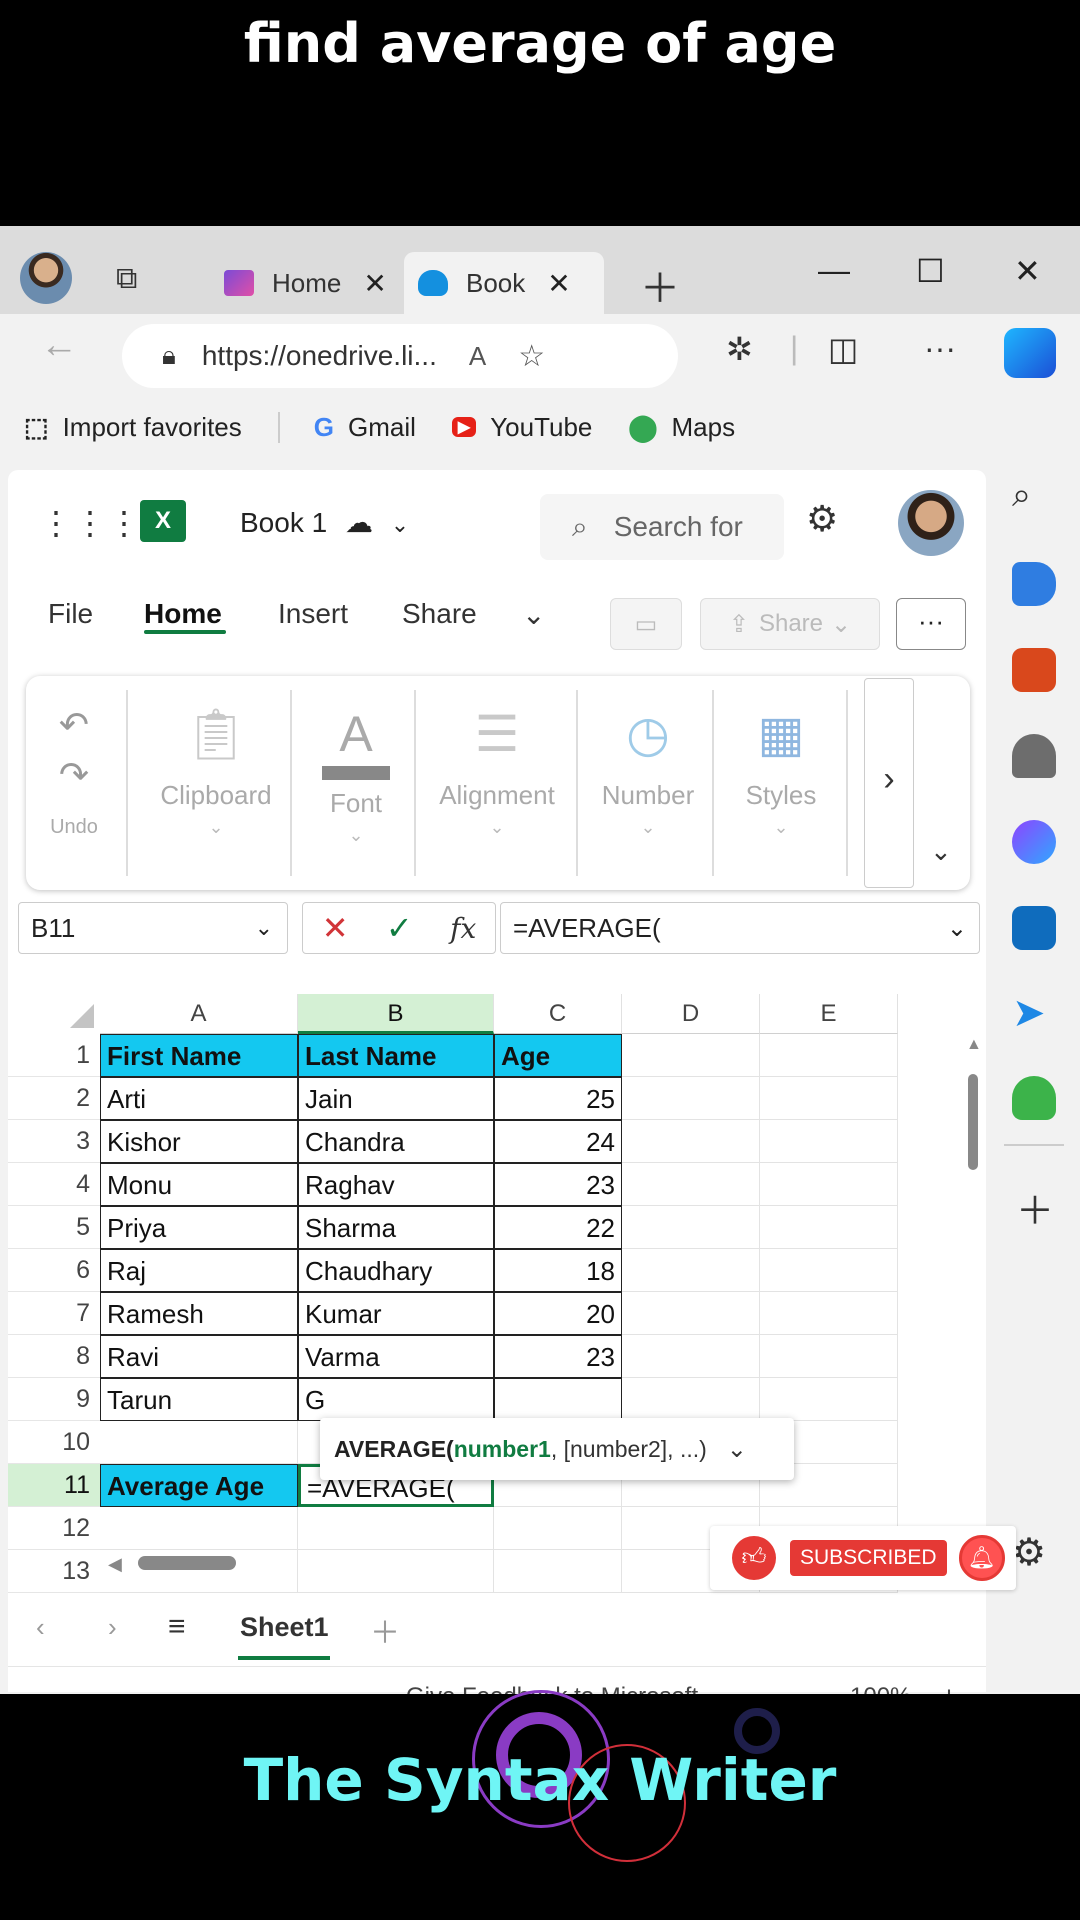 The width and height of the screenshot is (1080, 1920). Describe the element at coordinates (133, 427) in the screenshot. I see `fav-import: ⬚ Import favorites` at that location.